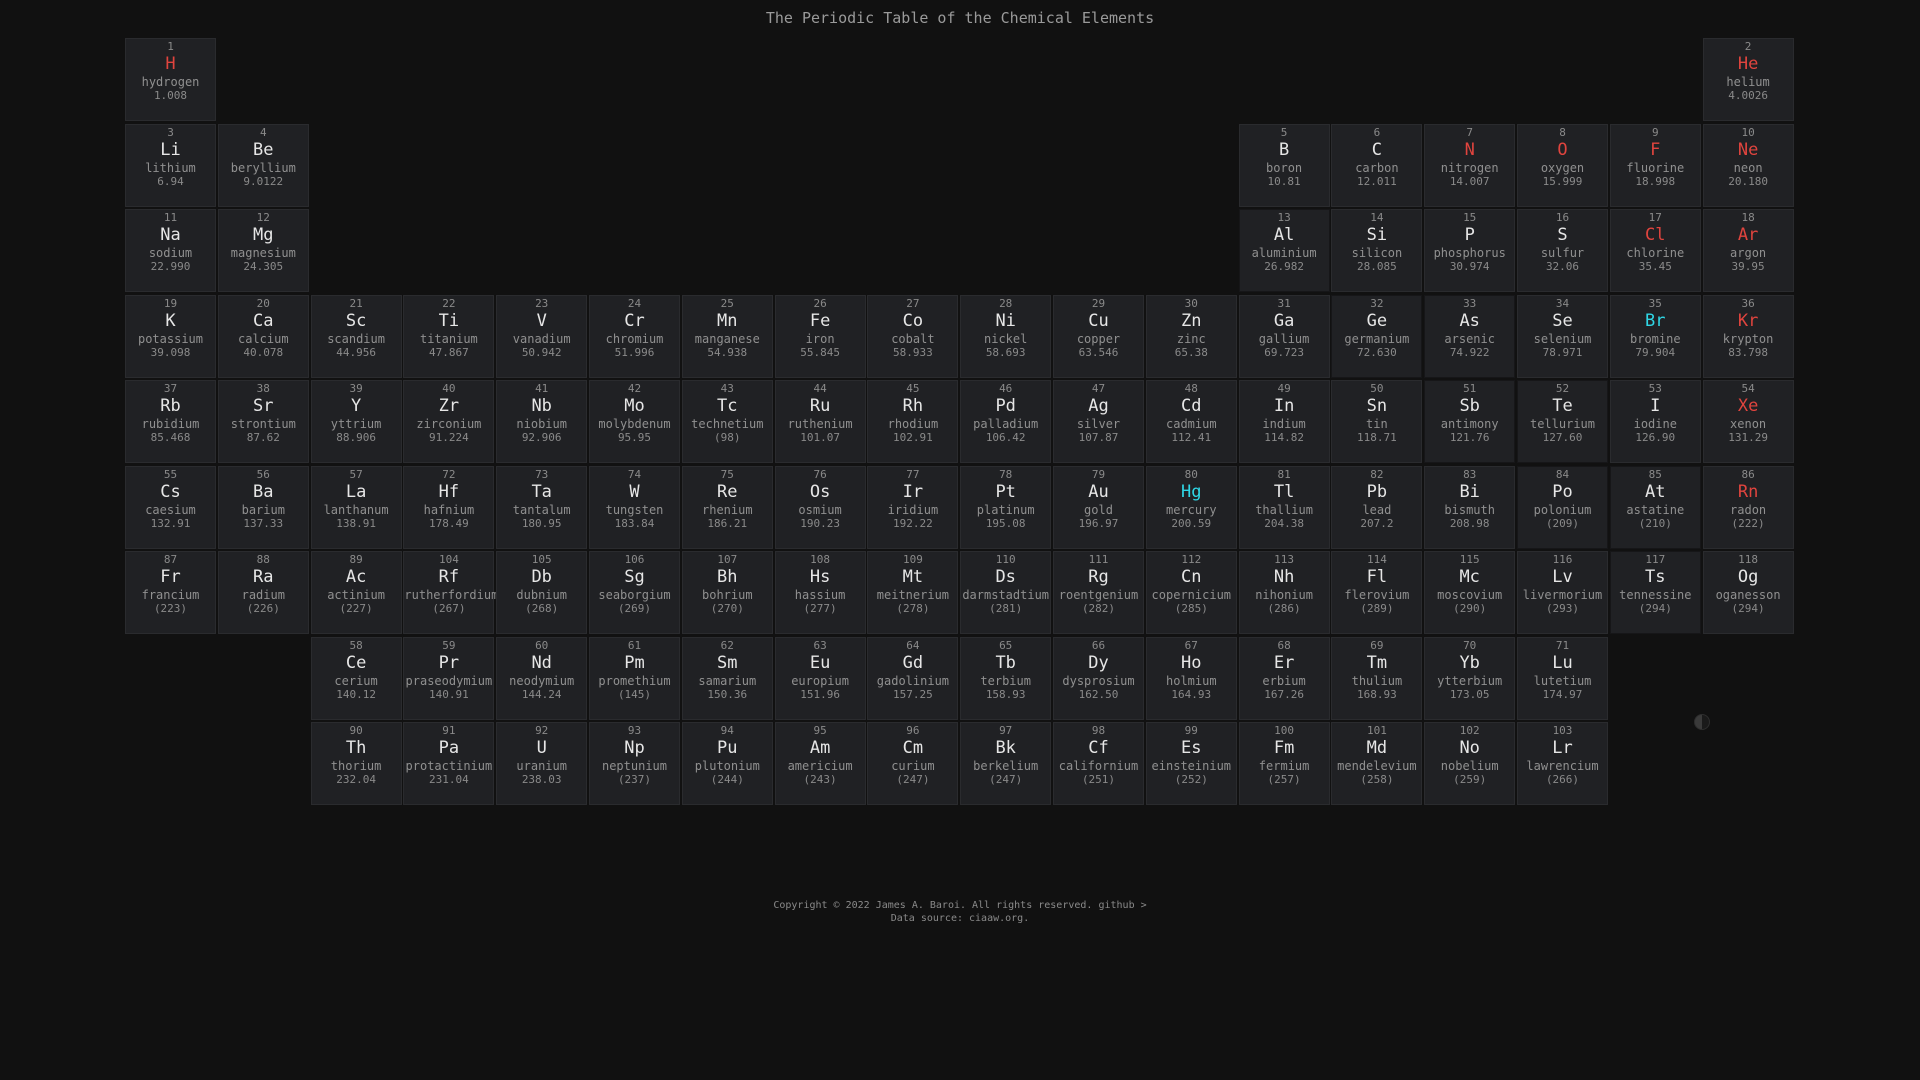 This screenshot has width=1920, height=1080. Describe the element at coordinates (356, 421) in the screenshot. I see `element-cell-yttrium: 39 Yyttrium 88.906` at that location.